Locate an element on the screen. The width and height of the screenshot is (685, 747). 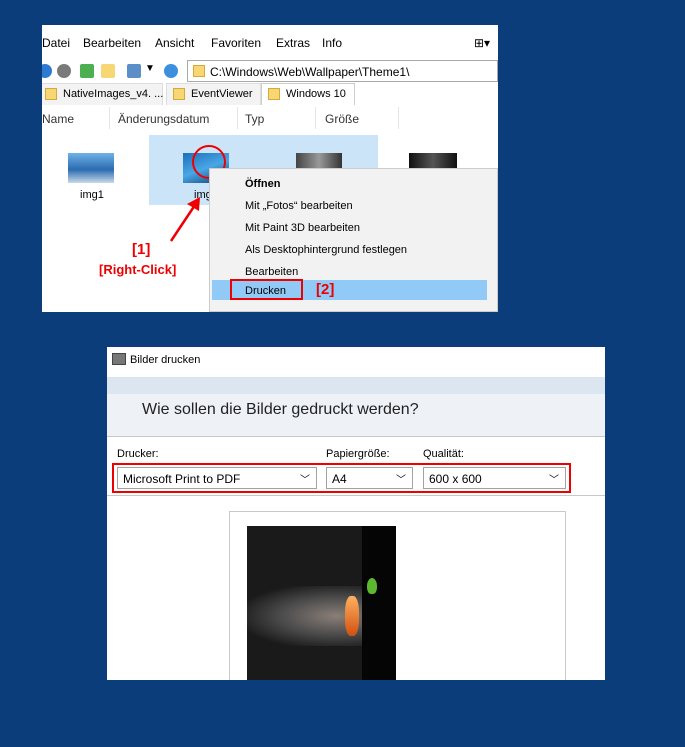
address-path: C:\Windows\Web\Wallpaper\Theme1\ is located at coordinates (310, 72).